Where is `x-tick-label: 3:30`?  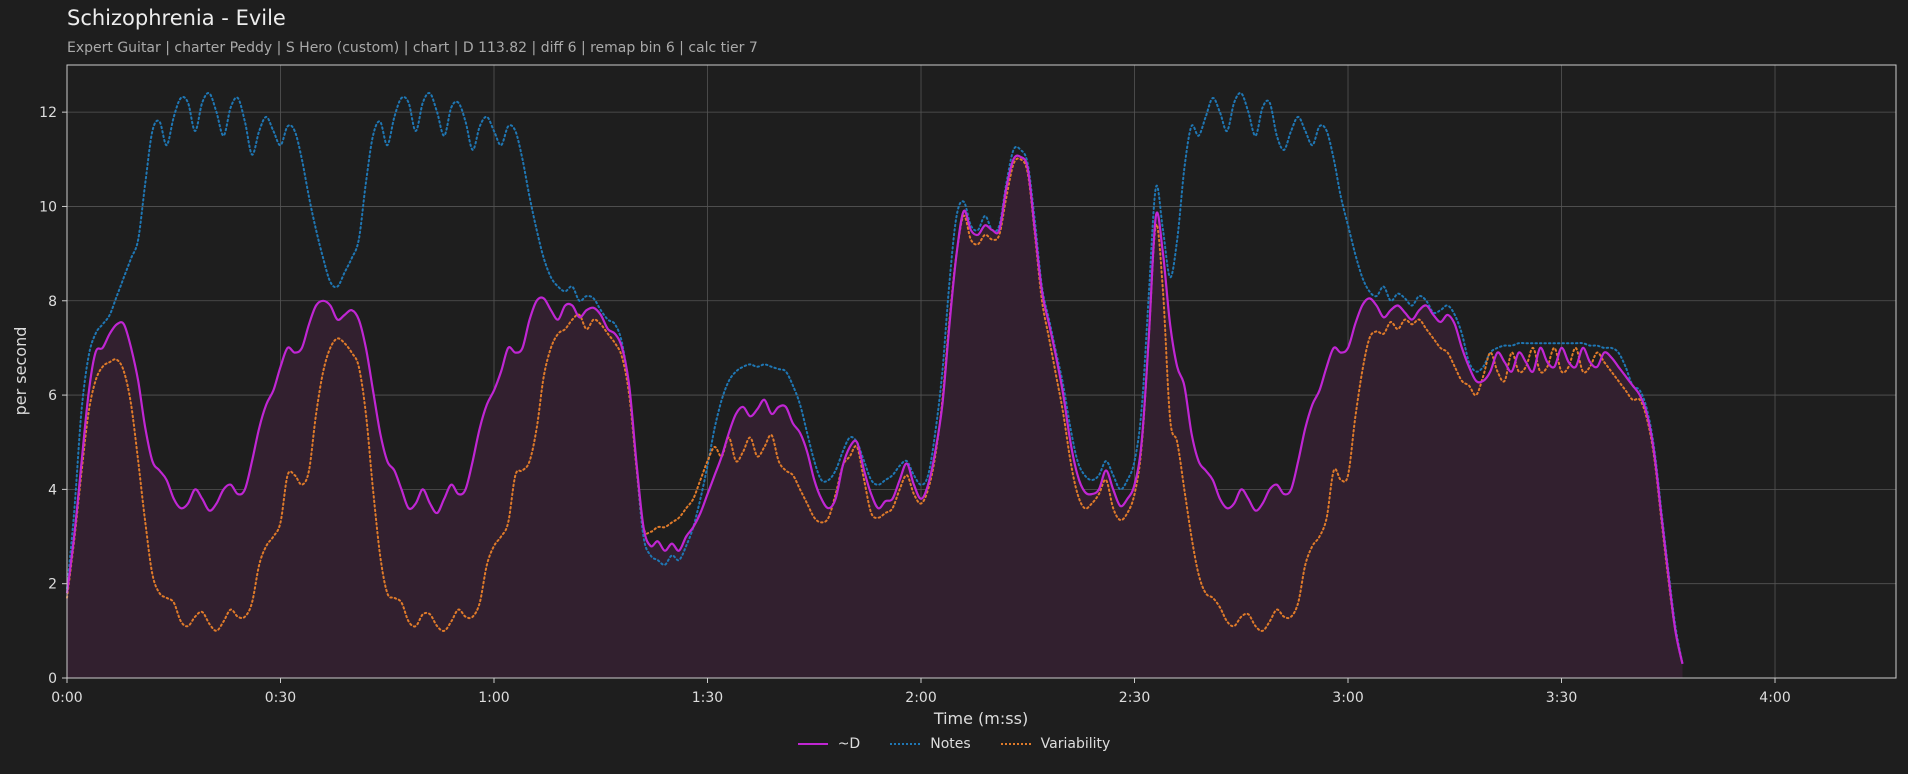 x-tick-label: 3:30 is located at coordinates (1561, 698).